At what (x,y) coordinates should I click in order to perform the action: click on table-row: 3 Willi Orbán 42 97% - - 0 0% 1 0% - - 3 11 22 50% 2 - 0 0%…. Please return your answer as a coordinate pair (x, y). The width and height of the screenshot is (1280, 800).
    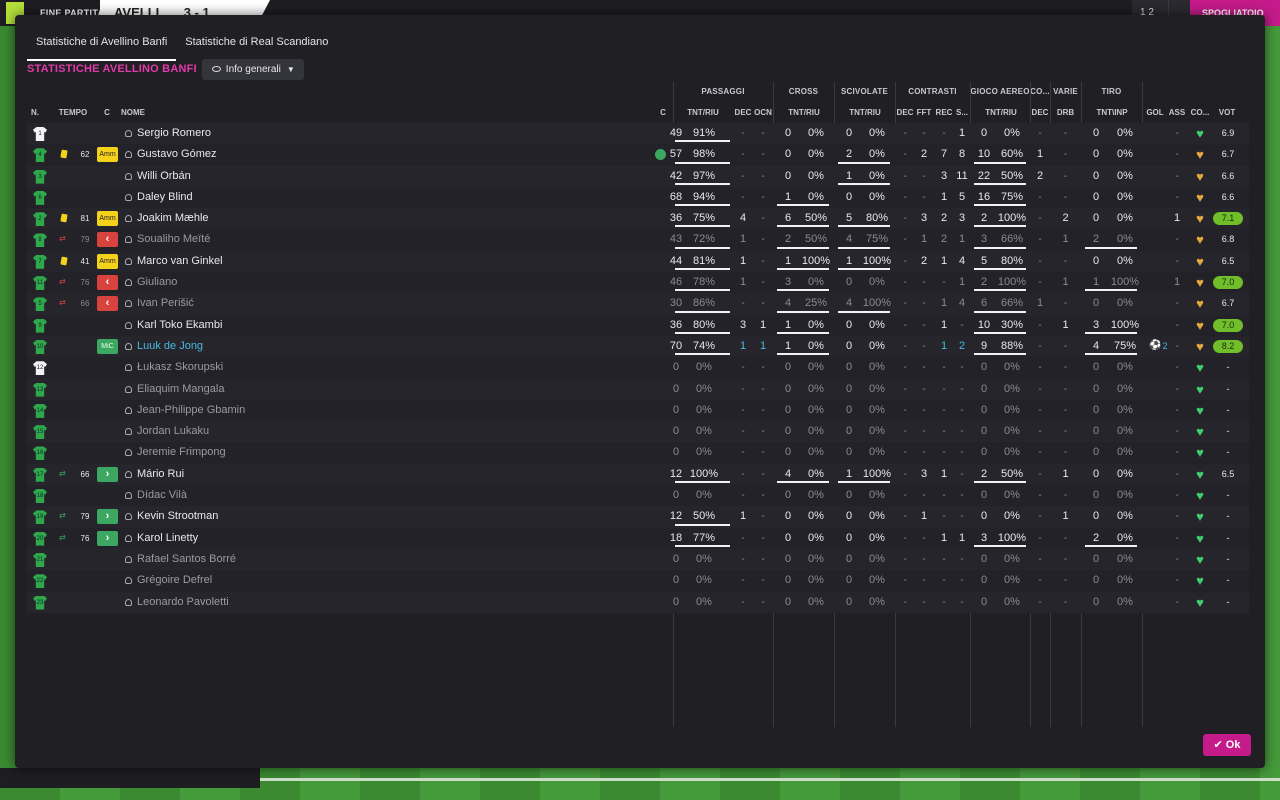
    Looking at the image, I should click on (638, 176).